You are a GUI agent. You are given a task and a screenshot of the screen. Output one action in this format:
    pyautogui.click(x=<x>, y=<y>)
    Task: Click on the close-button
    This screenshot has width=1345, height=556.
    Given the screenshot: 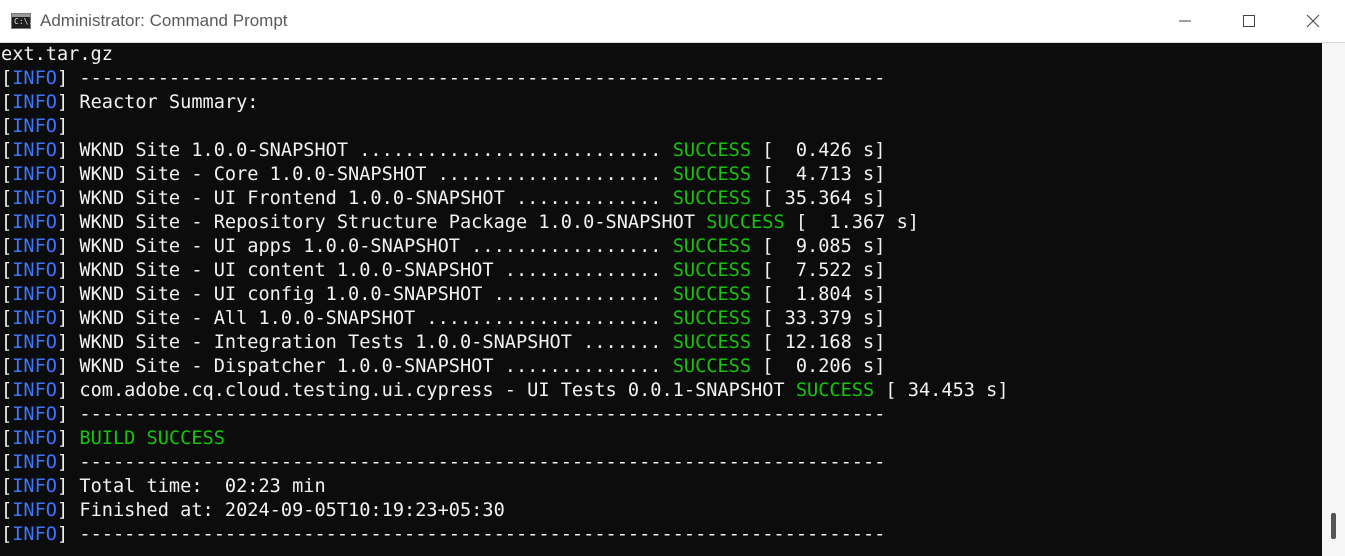 What is the action you would take?
    pyautogui.click(x=1313, y=21)
    